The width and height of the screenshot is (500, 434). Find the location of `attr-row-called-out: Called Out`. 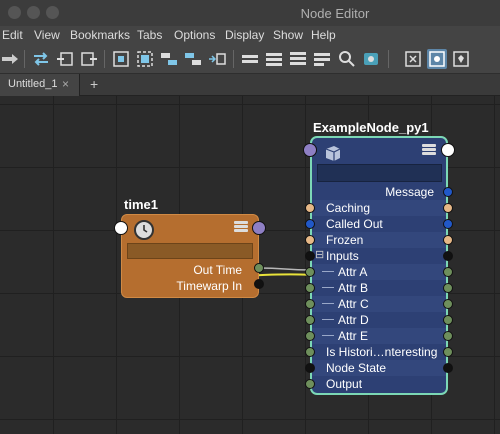

attr-row-called-out: Called Out is located at coordinates (379, 224).